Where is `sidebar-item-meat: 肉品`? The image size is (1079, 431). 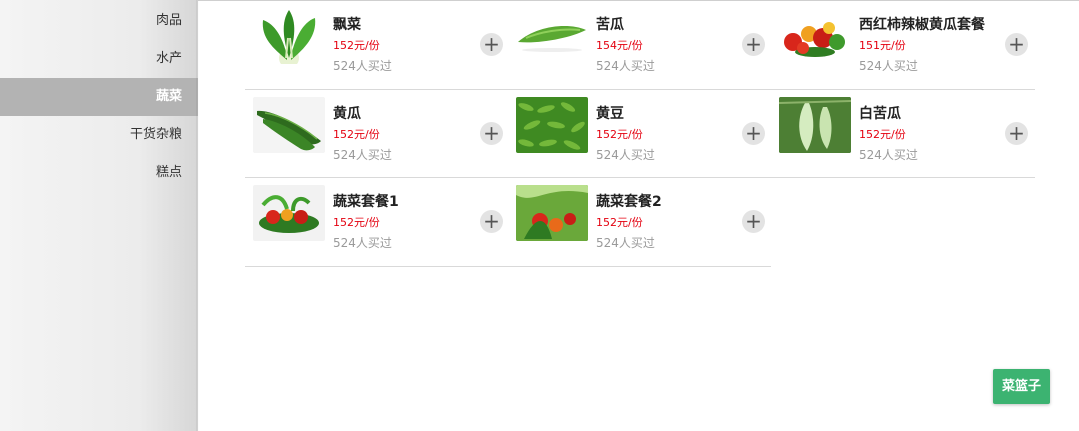 sidebar-item-meat: 肉品 is located at coordinates (99, 21).